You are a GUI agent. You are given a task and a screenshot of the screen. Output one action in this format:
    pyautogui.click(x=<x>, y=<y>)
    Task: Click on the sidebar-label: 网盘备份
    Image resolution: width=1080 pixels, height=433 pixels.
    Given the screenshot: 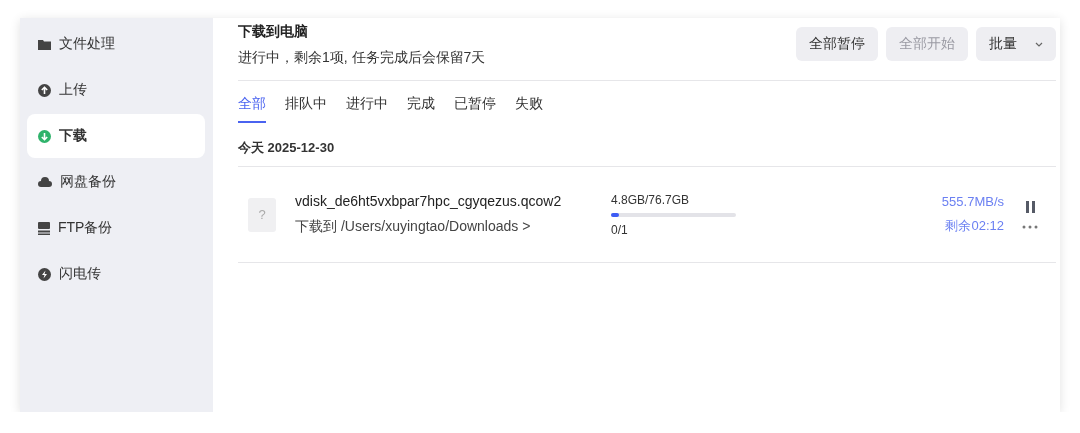 What is the action you would take?
    pyautogui.click(x=88, y=182)
    